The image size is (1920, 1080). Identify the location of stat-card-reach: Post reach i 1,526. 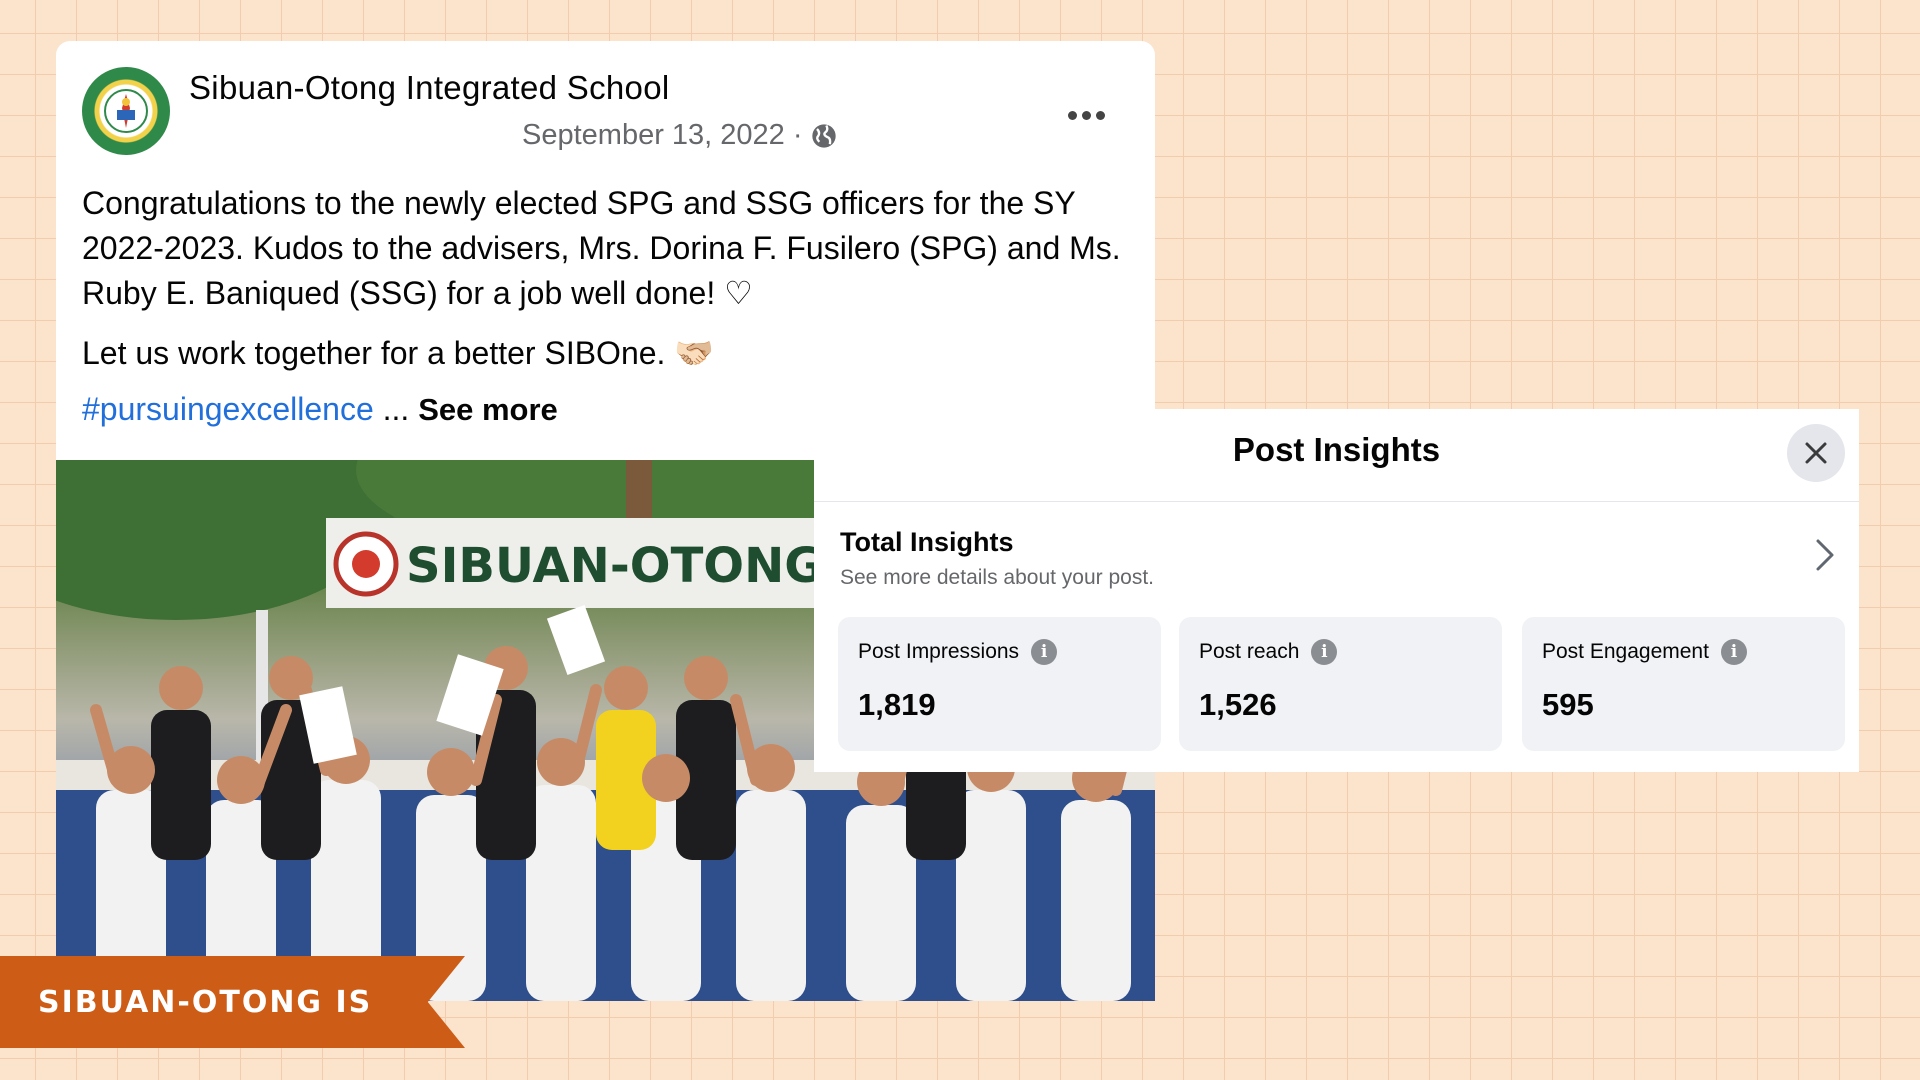
(1340, 684).